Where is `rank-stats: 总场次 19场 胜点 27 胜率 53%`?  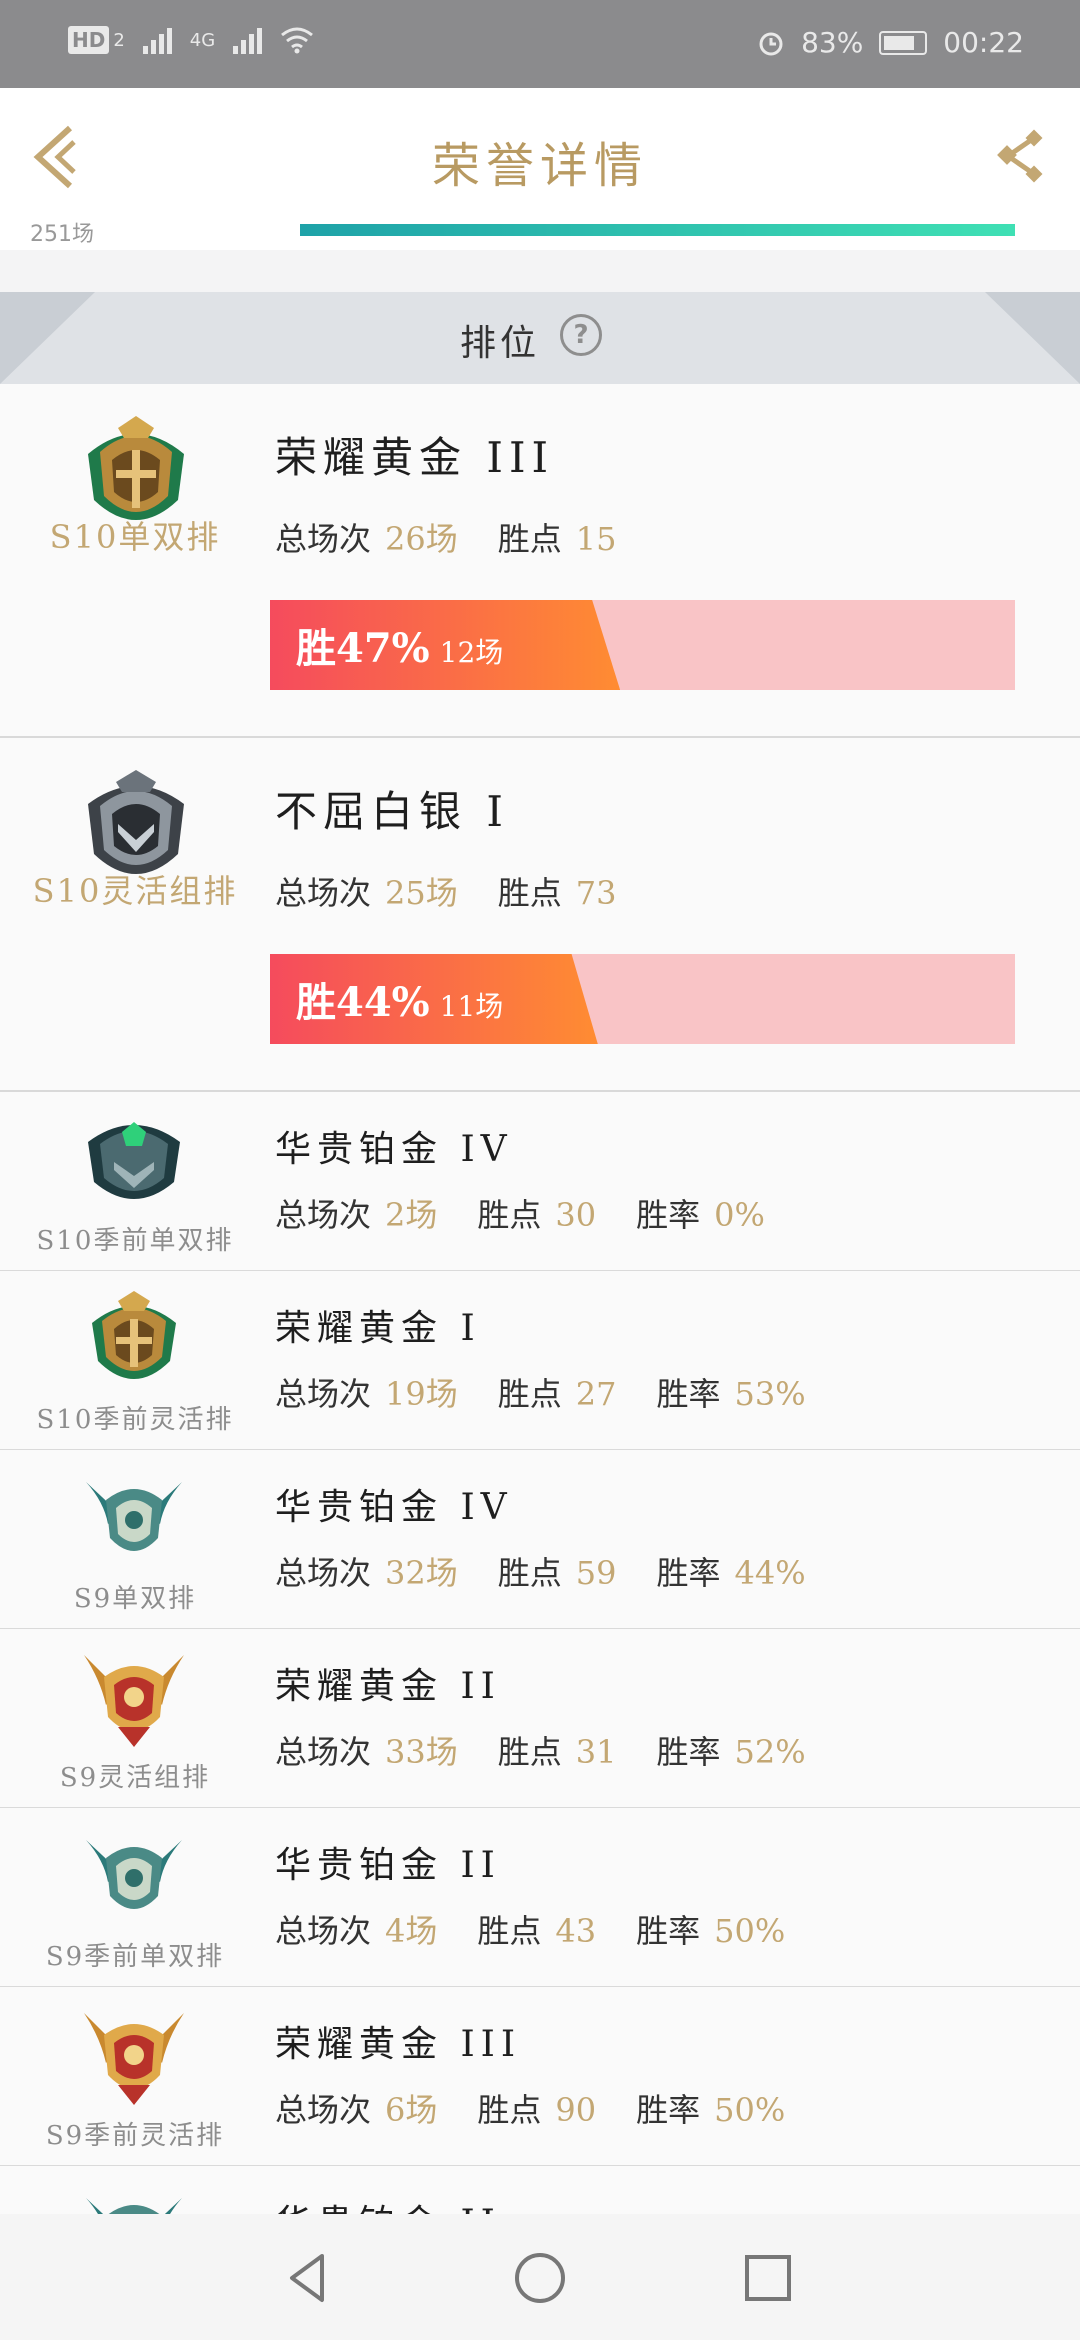 rank-stats: 总场次 19场 胜点 27 胜率 53% is located at coordinates (560, 1392).